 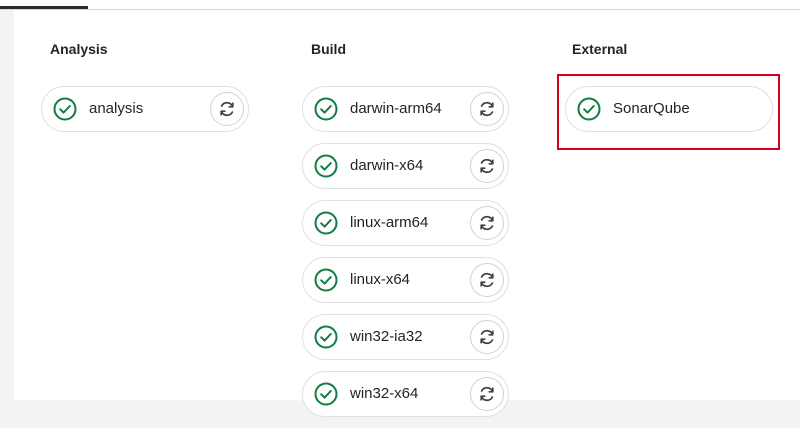 What do you see at coordinates (386, 336) in the screenshot?
I see `job-label: win32-ia32` at bounding box center [386, 336].